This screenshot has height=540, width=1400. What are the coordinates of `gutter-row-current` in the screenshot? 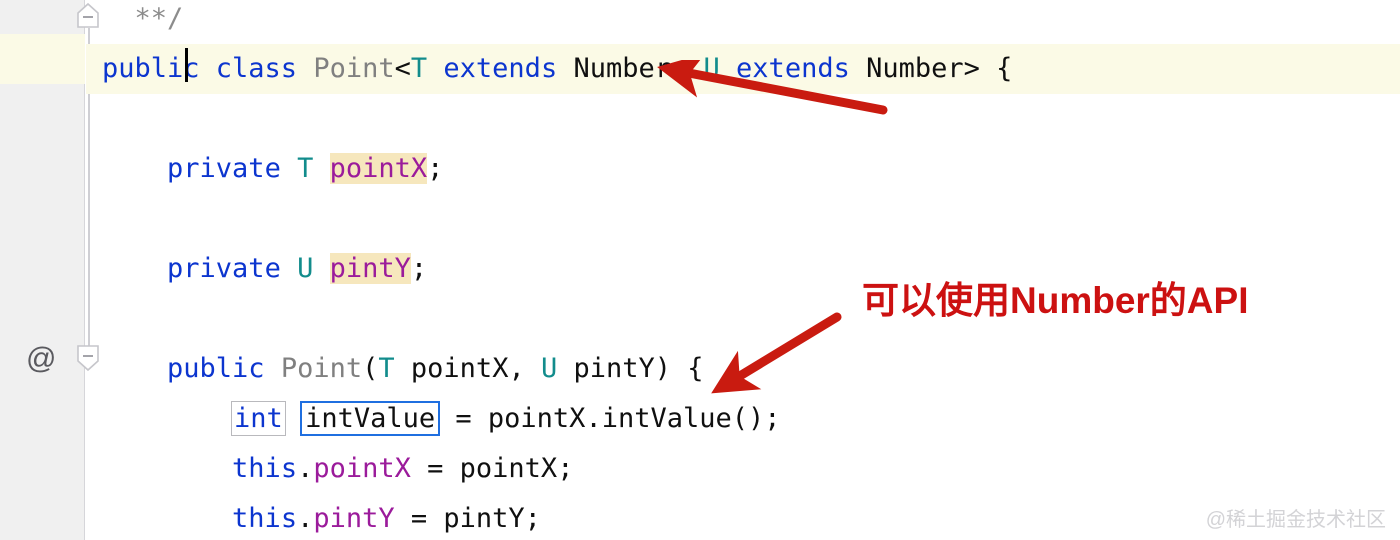 It's located at (42, 59).